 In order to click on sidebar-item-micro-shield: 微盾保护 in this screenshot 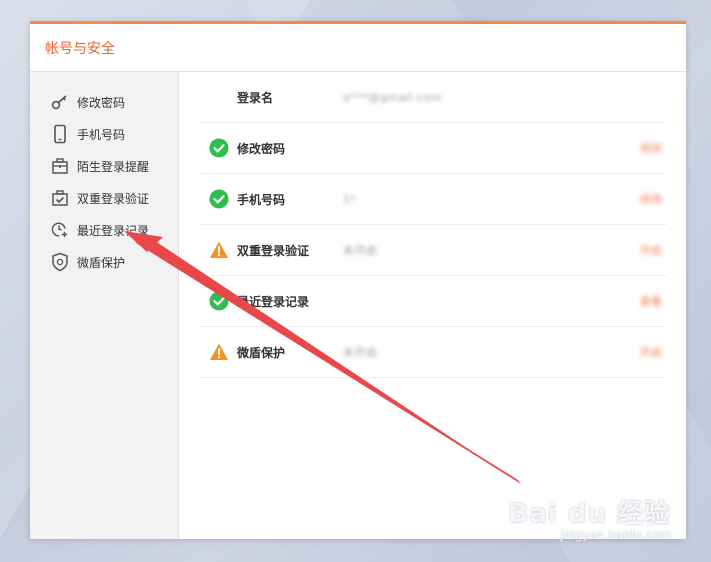, I will do `click(104, 262)`.